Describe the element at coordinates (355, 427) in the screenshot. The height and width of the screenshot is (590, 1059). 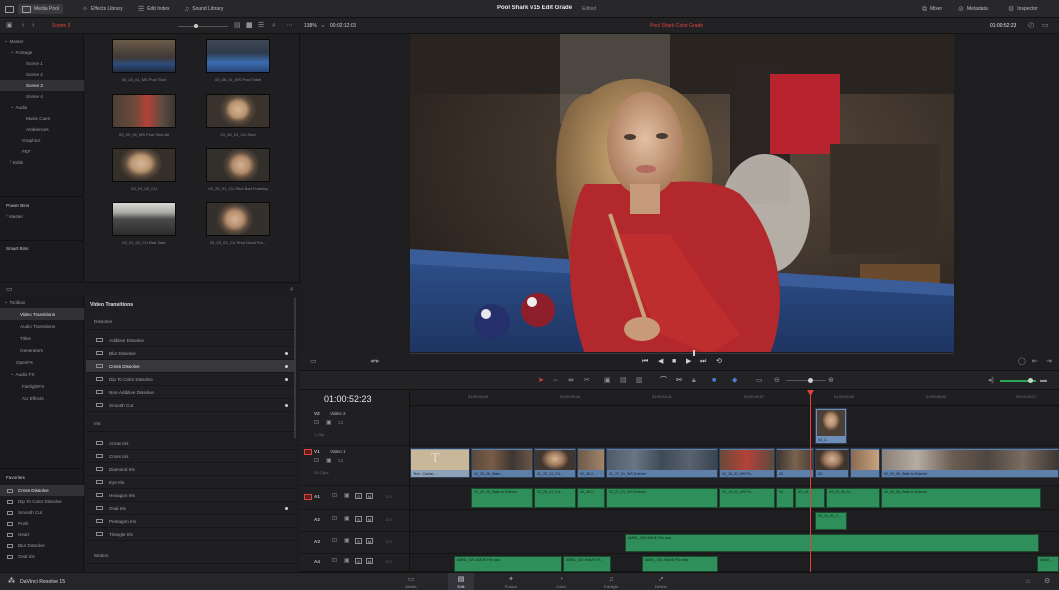
I see `track-header-v2: V2 Video 2 ⊡ ▣ ▭ 1 Clip` at that location.